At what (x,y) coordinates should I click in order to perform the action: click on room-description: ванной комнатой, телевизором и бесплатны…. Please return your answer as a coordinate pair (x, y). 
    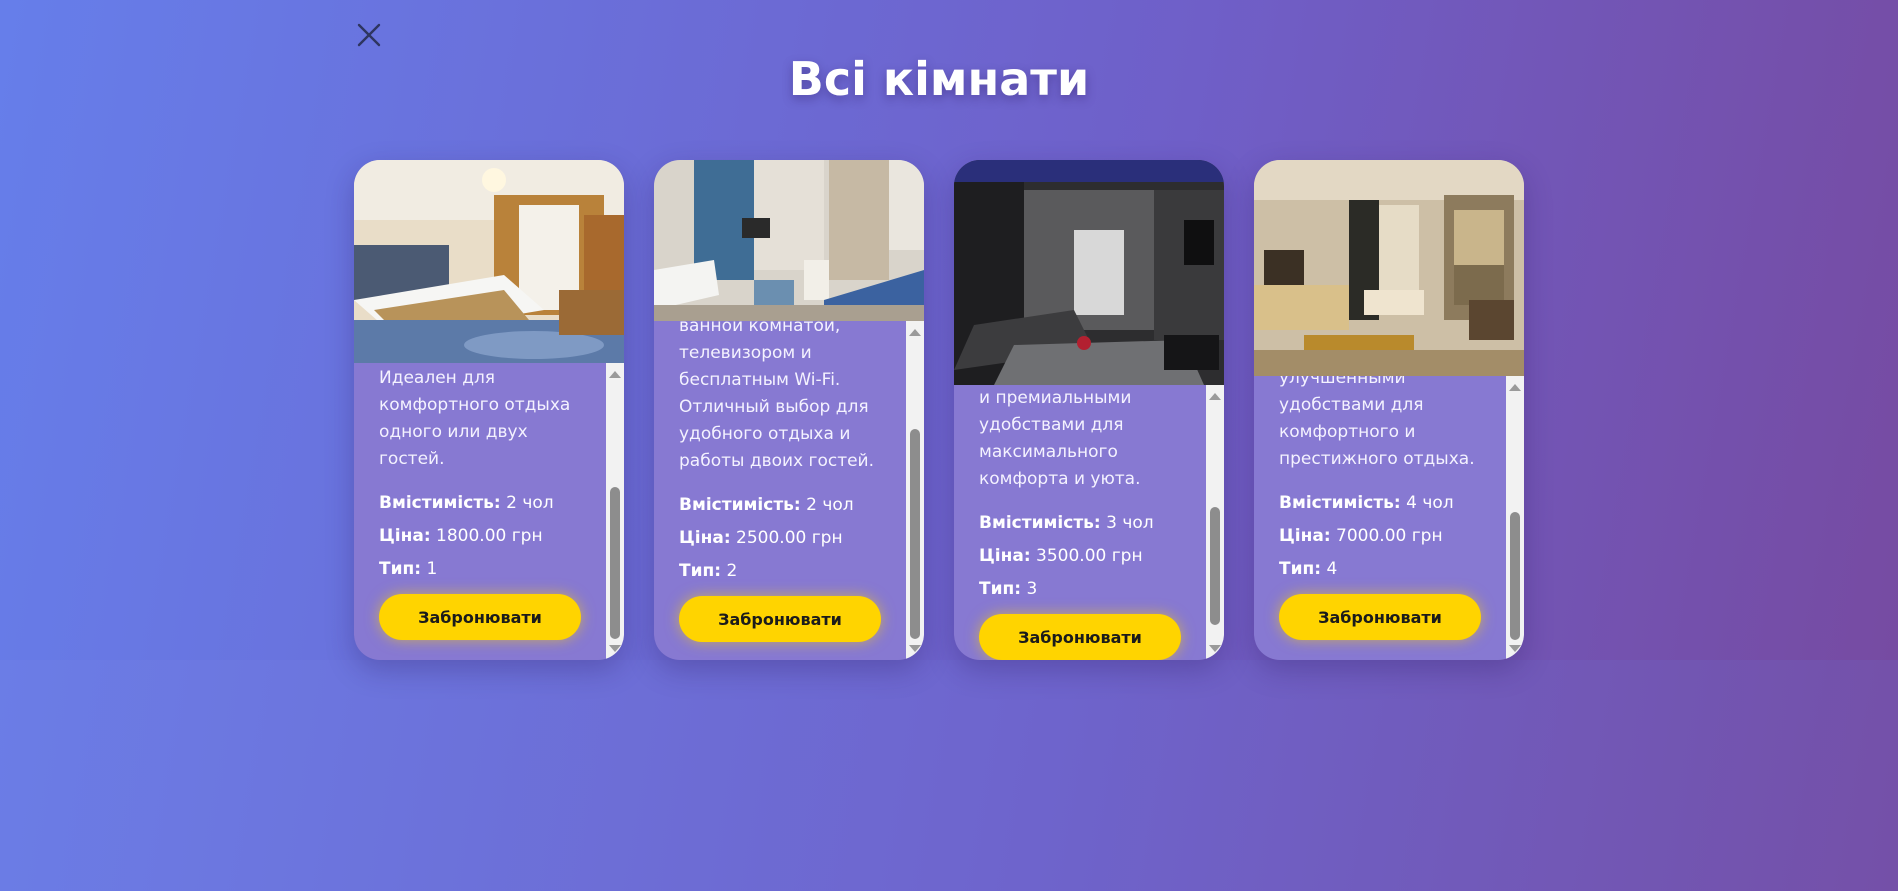
    Looking at the image, I should click on (777, 396).